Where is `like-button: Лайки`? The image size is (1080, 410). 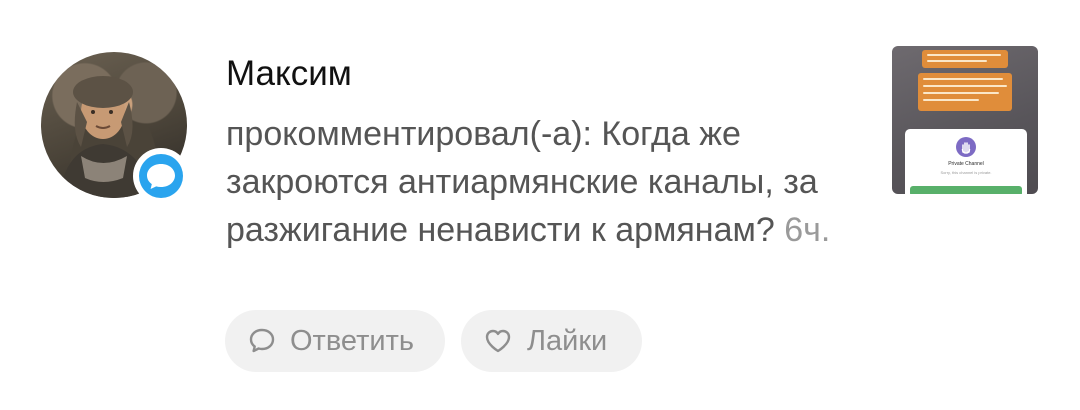
like-button: Лайки is located at coordinates (551, 341).